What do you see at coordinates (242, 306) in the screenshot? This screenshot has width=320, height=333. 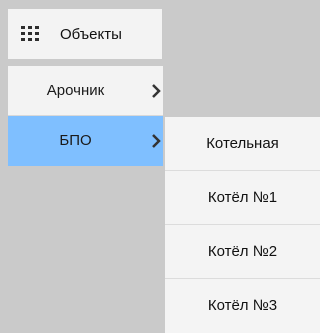 I see `submenu-item-kotel-3: Котёл №3` at bounding box center [242, 306].